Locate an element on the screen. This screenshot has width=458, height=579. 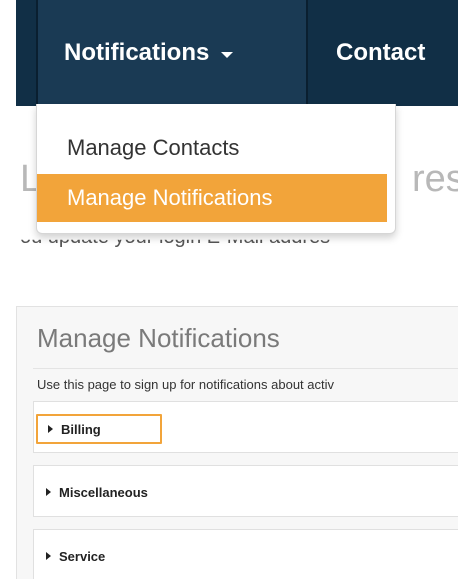
menu-item-manage-notifications: Manage Notifications is located at coordinates (212, 198).